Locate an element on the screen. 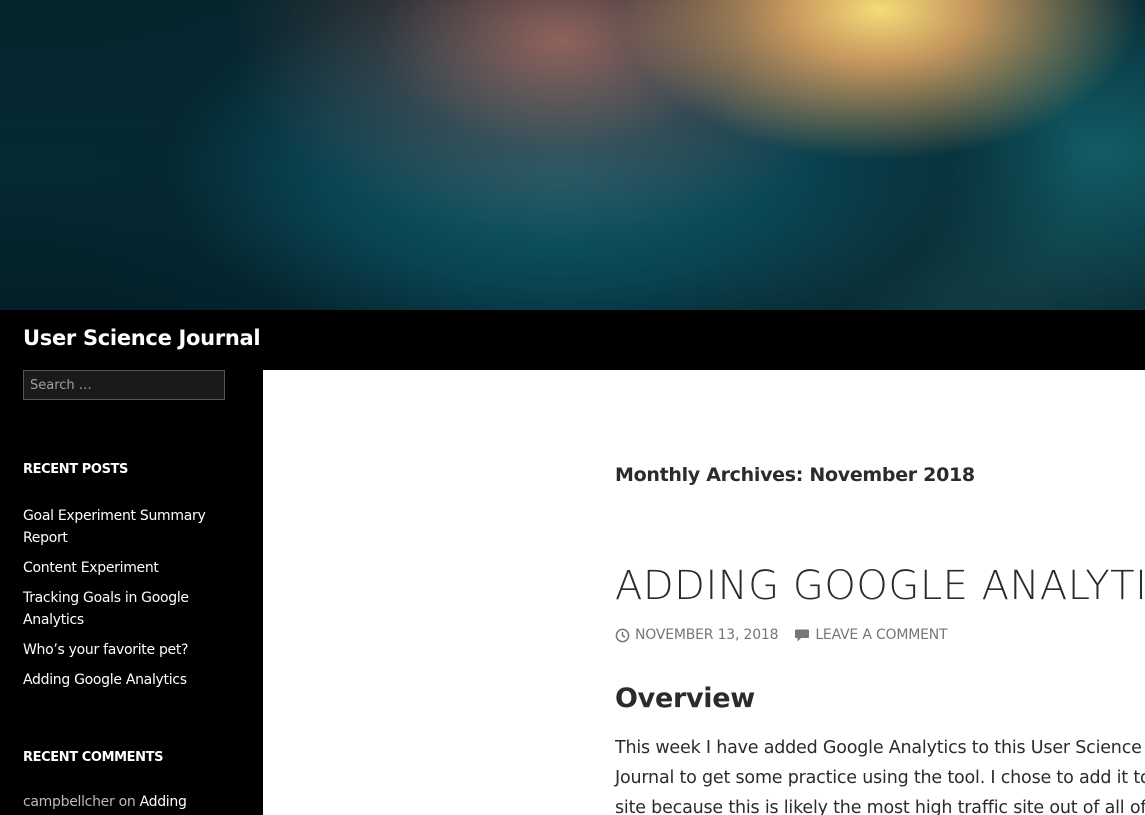 The width and height of the screenshot is (1145, 815). clock-icon is located at coordinates (622, 635).